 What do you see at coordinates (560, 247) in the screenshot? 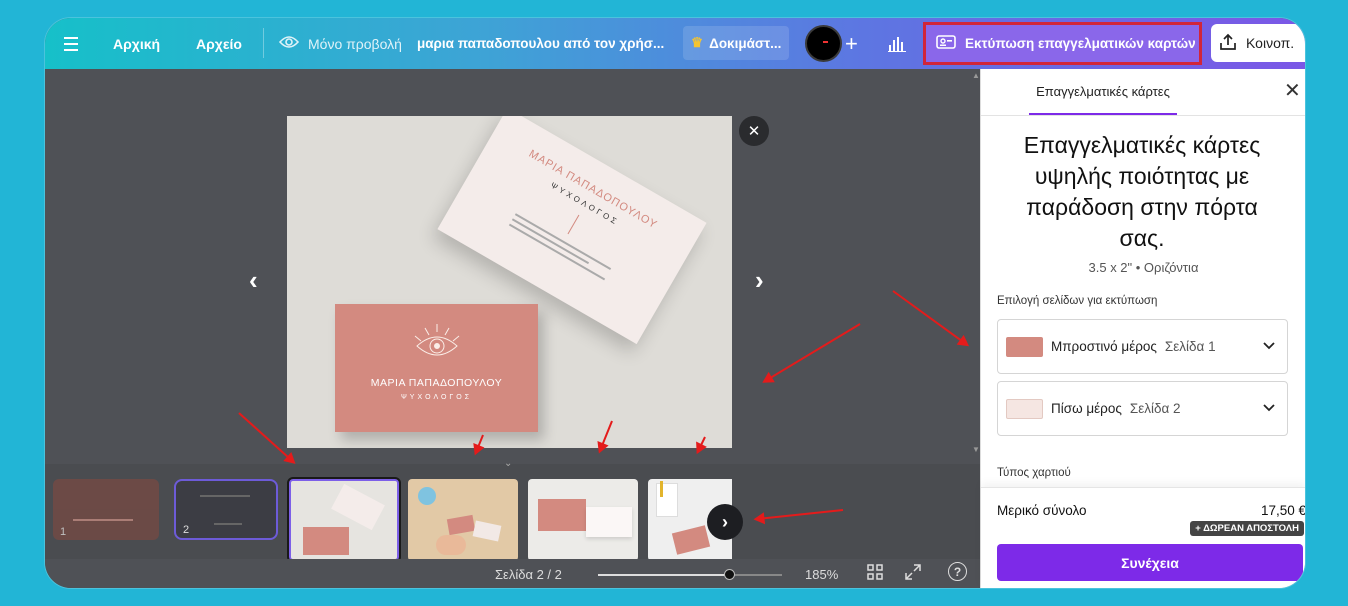
I see `card-back-lines` at bounding box center [560, 247].